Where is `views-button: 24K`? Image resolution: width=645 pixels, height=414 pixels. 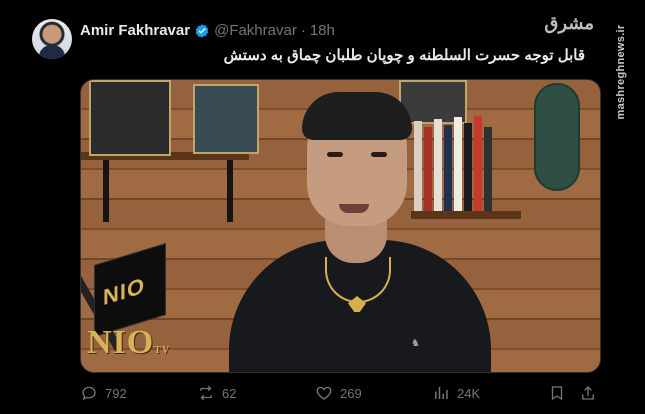
views-button: 24K is located at coordinates (456, 393).